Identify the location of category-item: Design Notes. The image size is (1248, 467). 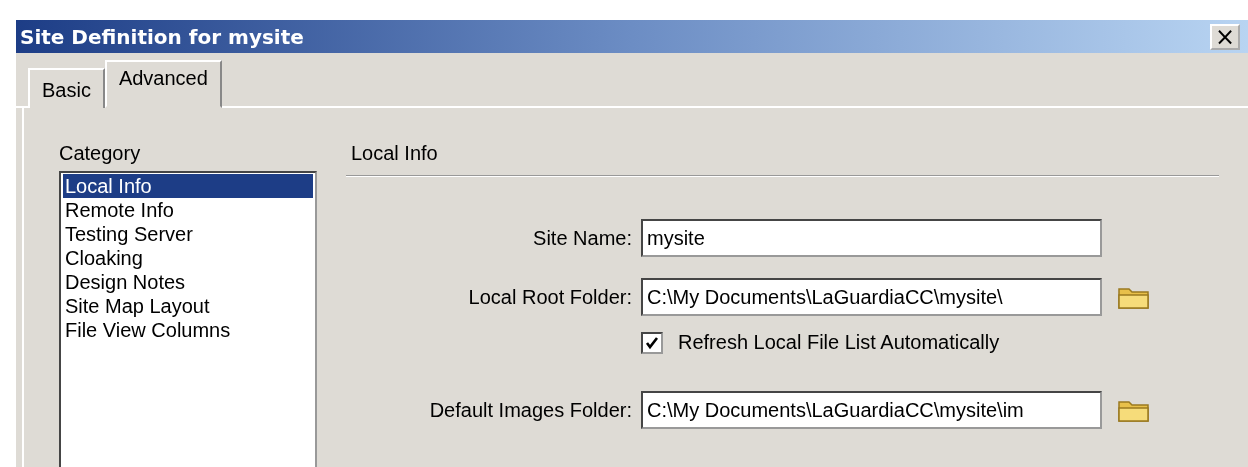
(188, 282).